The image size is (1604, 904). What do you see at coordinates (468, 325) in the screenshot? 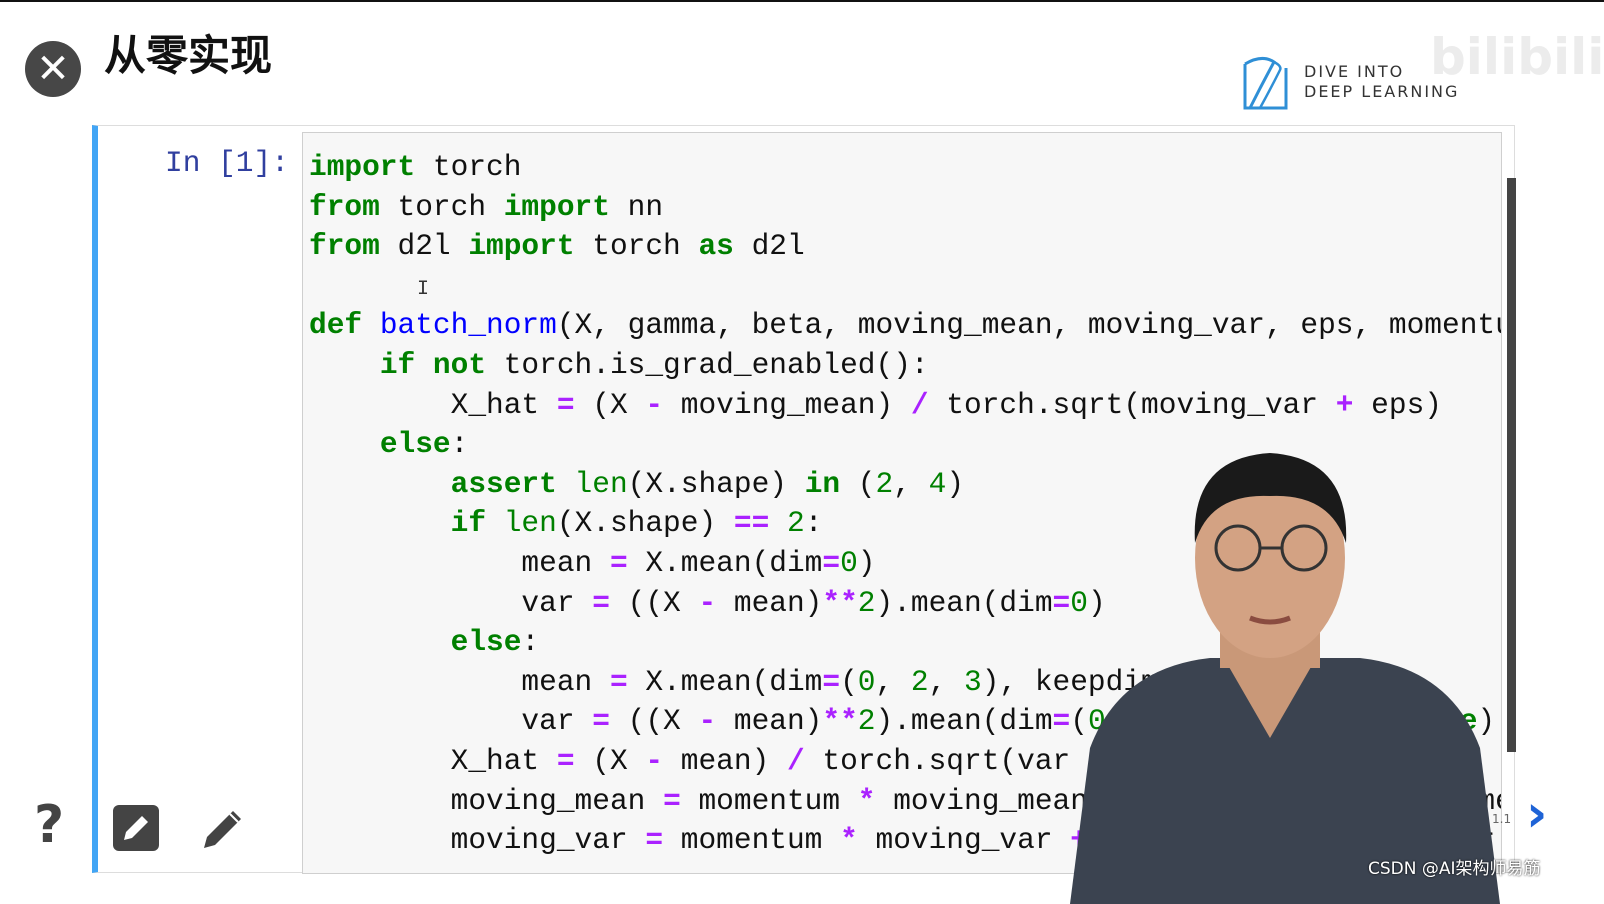
I see `code-token: batch_norm` at bounding box center [468, 325].